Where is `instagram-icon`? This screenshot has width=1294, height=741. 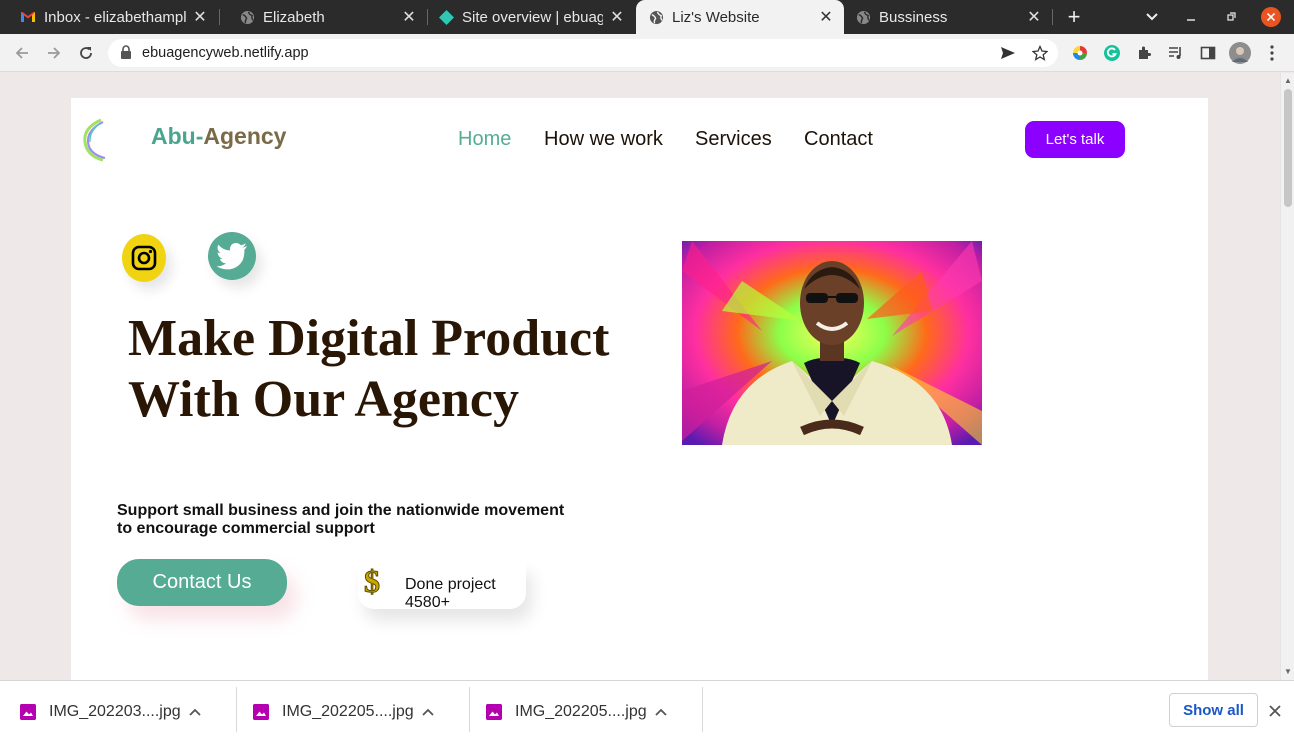 instagram-icon is located at coordinates (144, 258).